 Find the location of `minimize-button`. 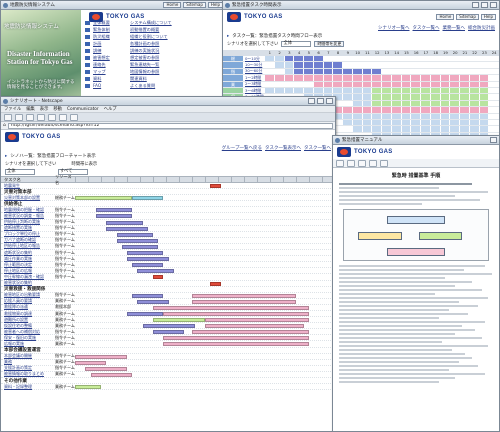

minimize-button is located at coordinates (311, 101).